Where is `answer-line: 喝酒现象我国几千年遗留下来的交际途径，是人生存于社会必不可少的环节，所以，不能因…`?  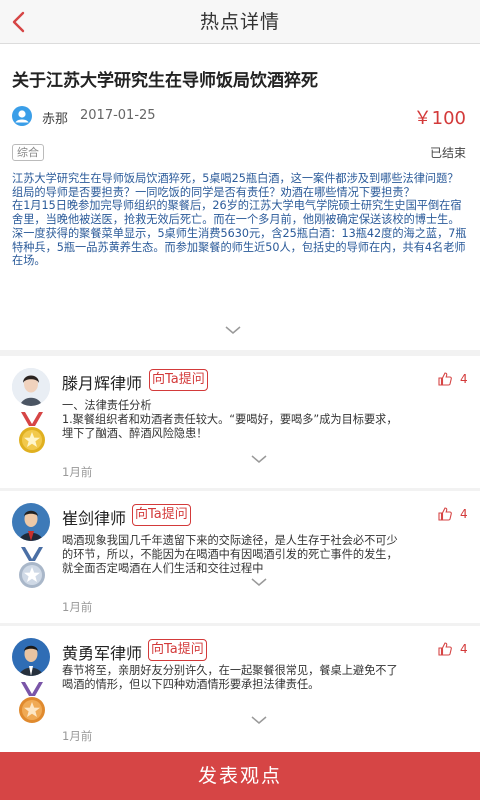 answer-line: 喝酒现象我国几千年遗留下来的交际途径，是人生存于社会必不可少的环节，所以，不能因… is located at coordinates (230, 554).